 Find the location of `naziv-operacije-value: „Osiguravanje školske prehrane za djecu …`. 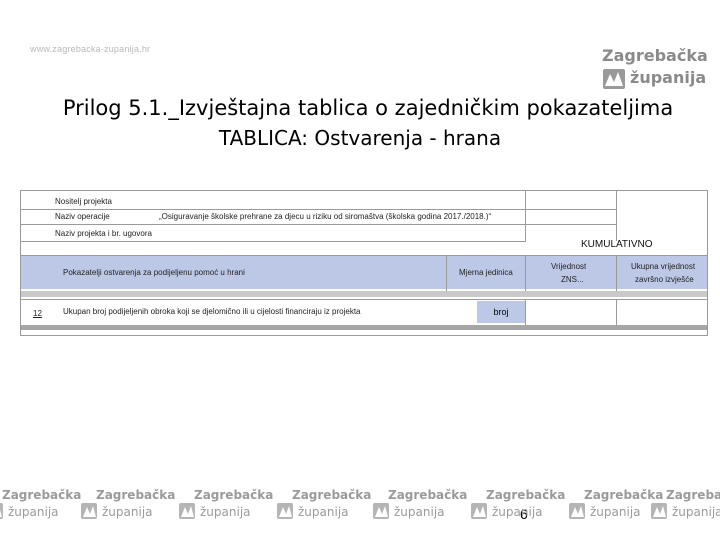

naziv-operacije-value: „Osiguravanje školske prehrane za djecu … is located at coordinates (325, 216).